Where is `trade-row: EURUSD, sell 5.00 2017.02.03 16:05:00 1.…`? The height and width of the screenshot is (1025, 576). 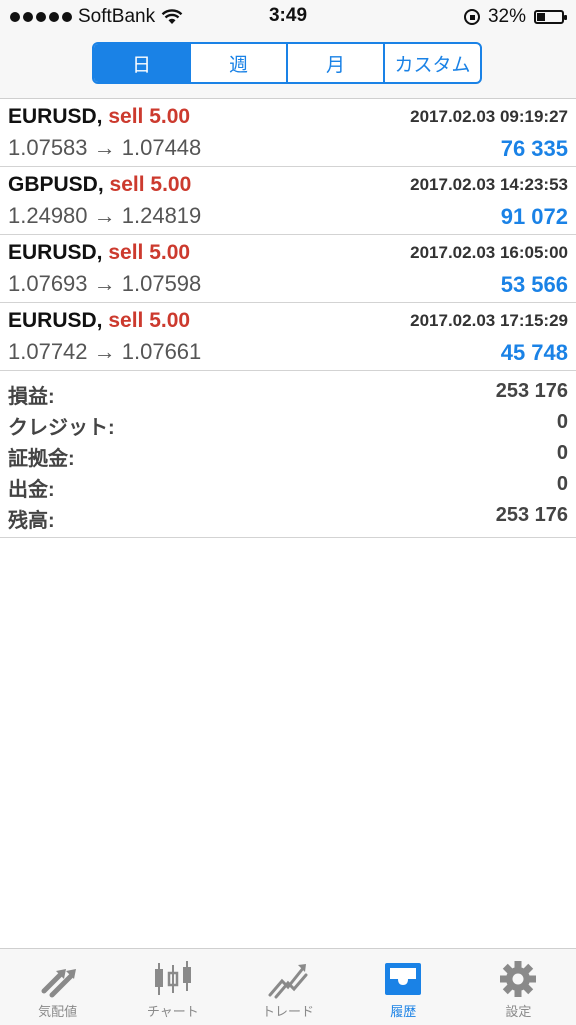 trade-row: EURUSD, sell 5.00 2017.02.03 16:05:00 1.… is located at coordinates (288, 269).